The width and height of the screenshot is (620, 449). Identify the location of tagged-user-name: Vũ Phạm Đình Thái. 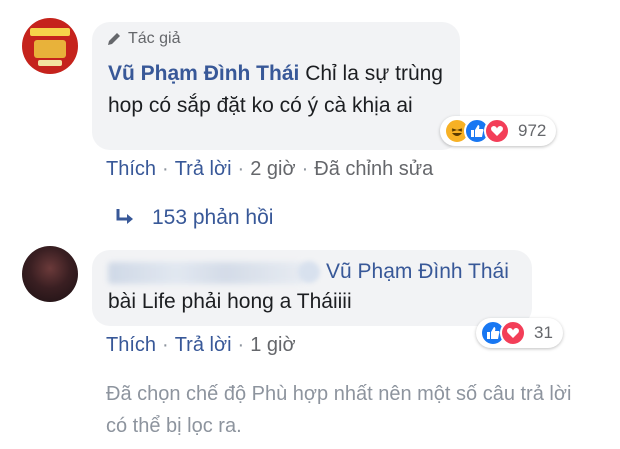
(417, 271).